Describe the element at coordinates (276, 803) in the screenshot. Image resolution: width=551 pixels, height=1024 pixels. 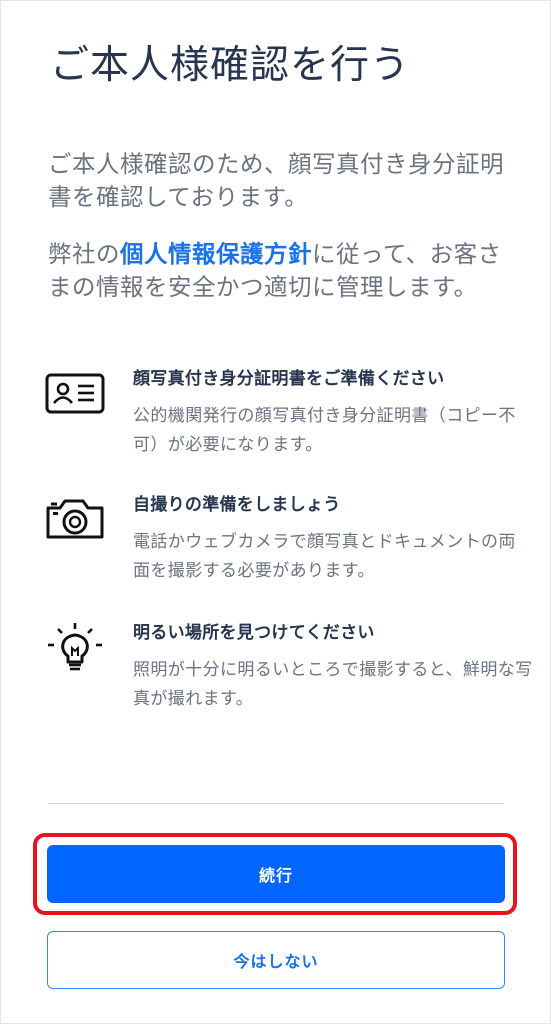
I see `divider` at that location.